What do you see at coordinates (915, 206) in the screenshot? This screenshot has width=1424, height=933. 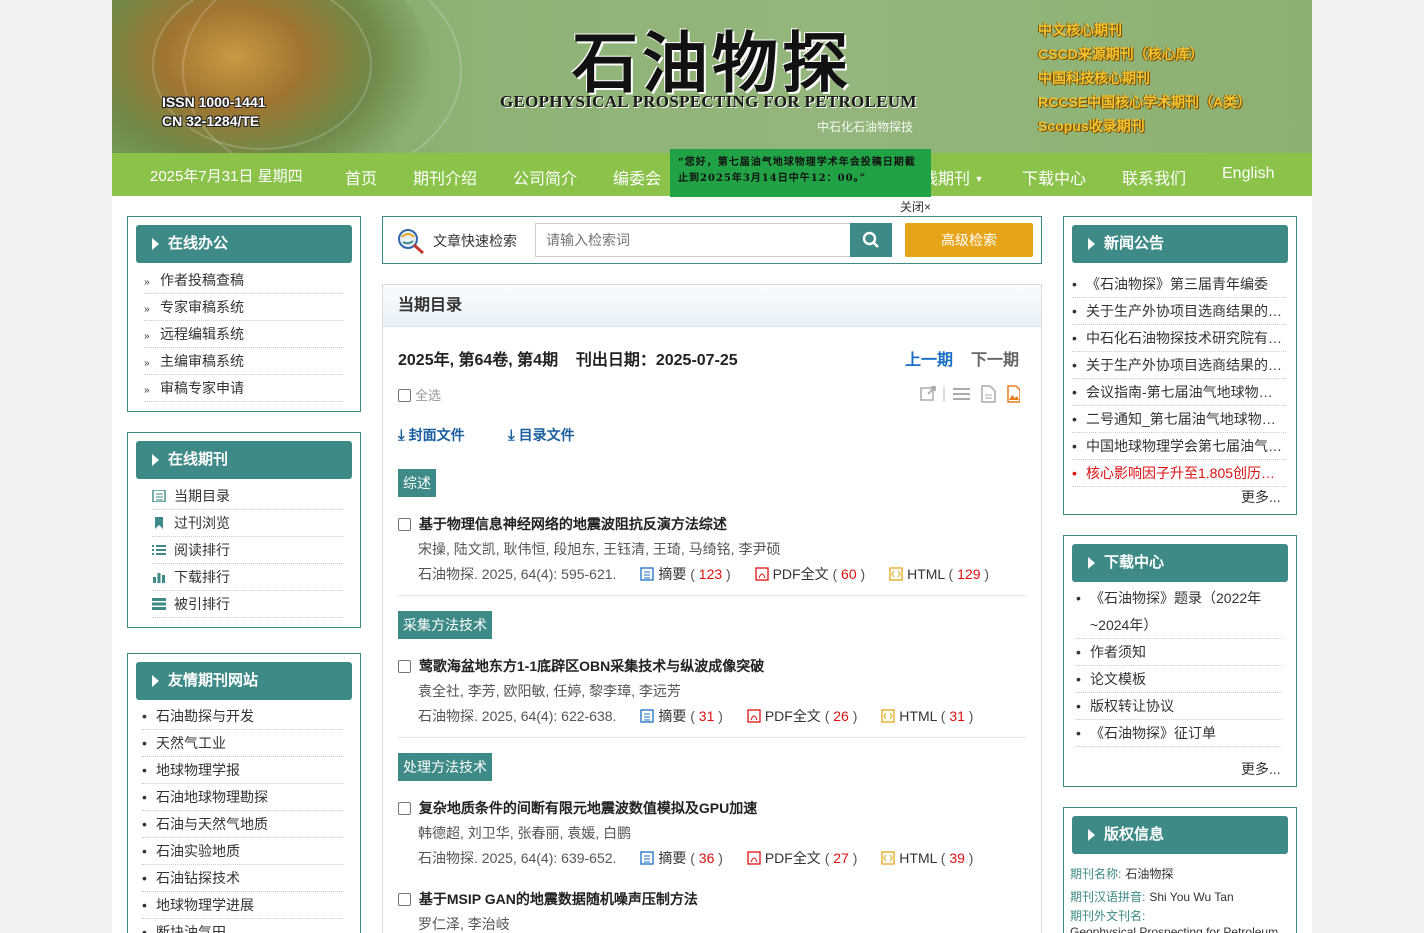 I see `notice-close-button: 关闭×` at bounding box center [915, 206].